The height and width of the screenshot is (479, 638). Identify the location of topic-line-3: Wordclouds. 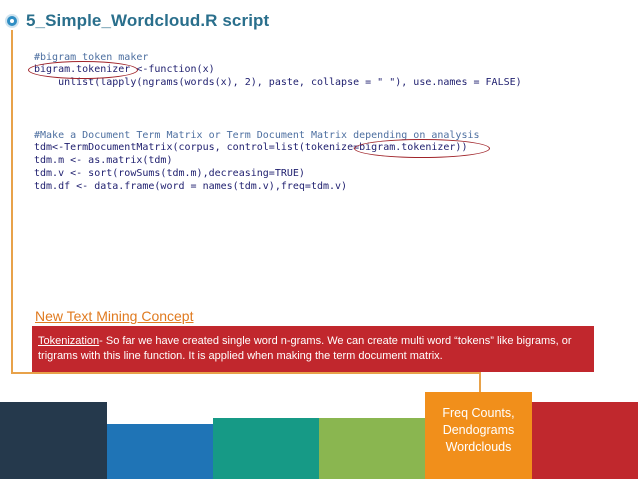
(478, 447).